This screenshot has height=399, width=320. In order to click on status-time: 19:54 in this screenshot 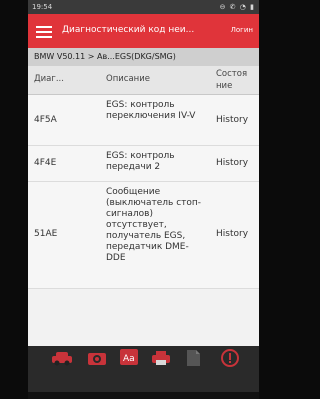, I will do `click(42, 7)`.